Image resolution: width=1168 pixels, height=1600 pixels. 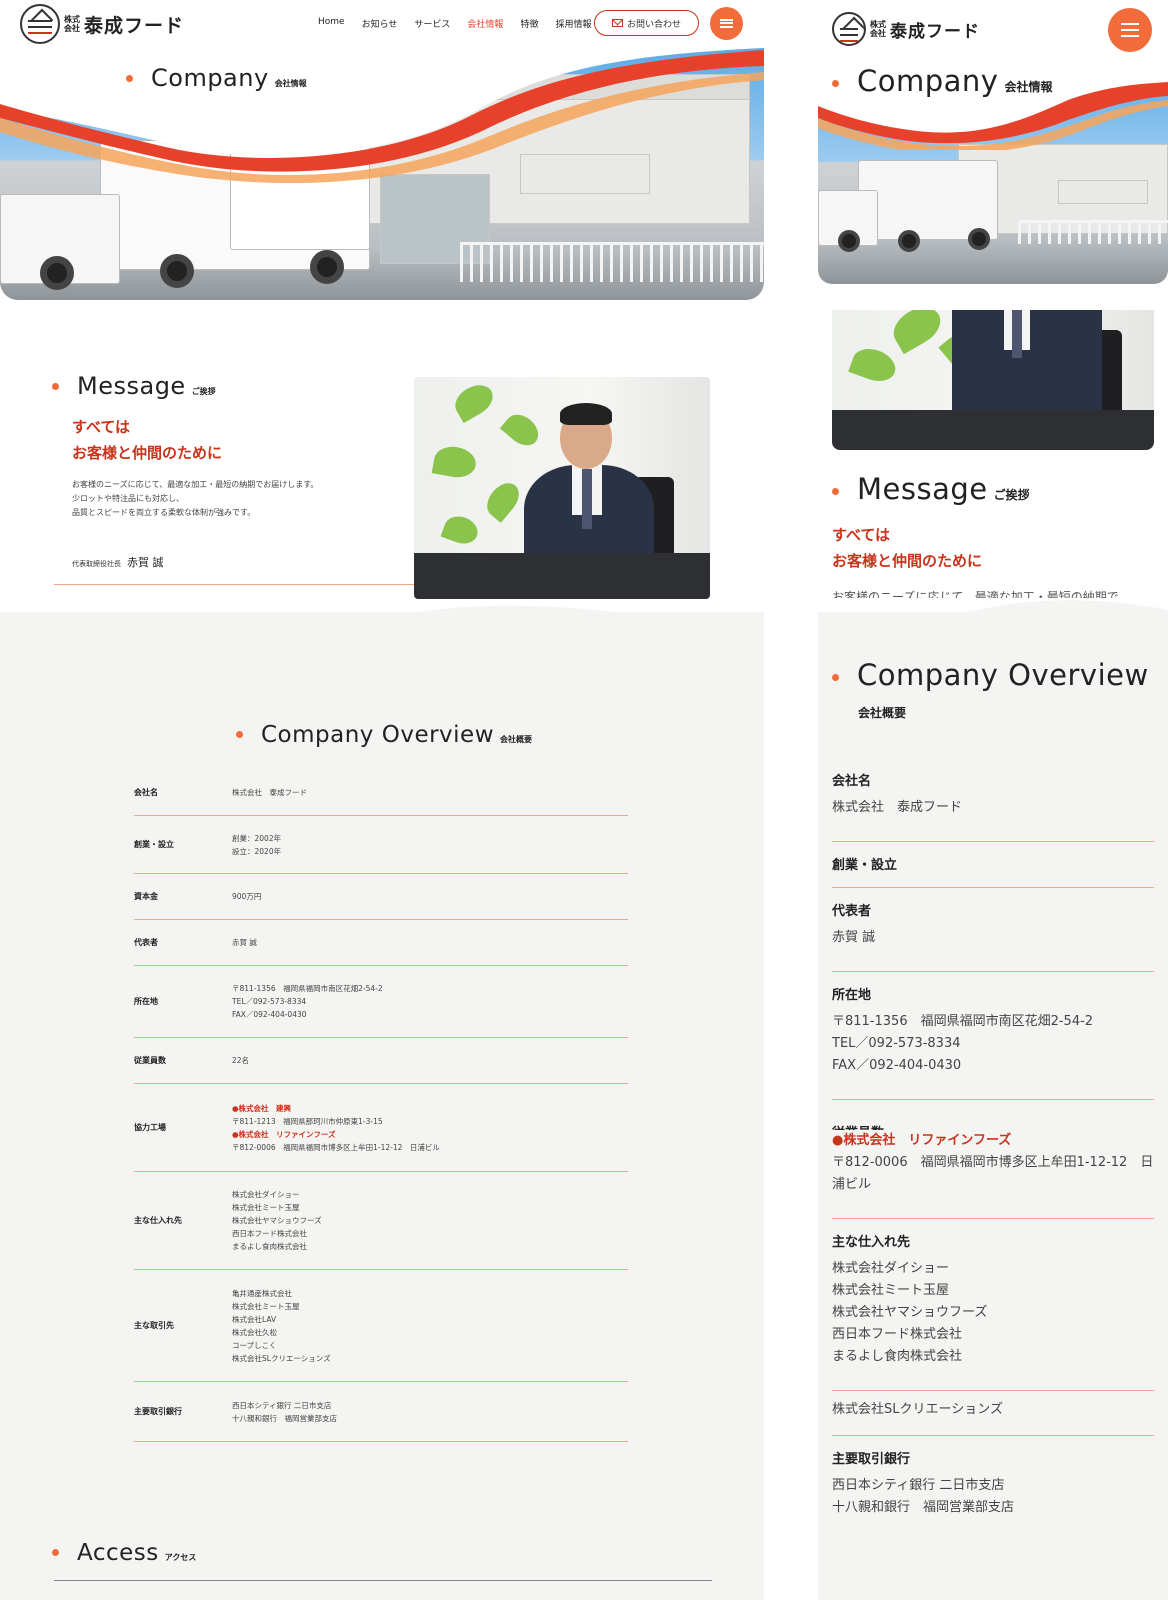 What do you see at coordinates (485, 23) in the screenshot?
I see `nav-company: 会社情報` at bounding box center [485, 23].